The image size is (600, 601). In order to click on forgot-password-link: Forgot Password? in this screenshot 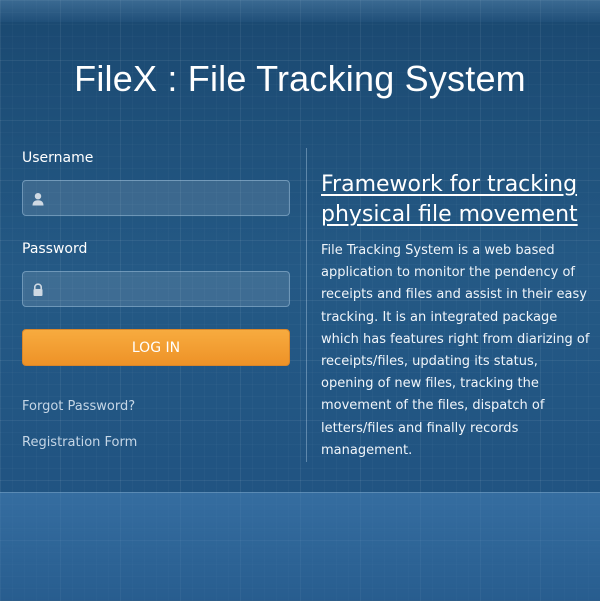, I will do `click(78, 406)`.